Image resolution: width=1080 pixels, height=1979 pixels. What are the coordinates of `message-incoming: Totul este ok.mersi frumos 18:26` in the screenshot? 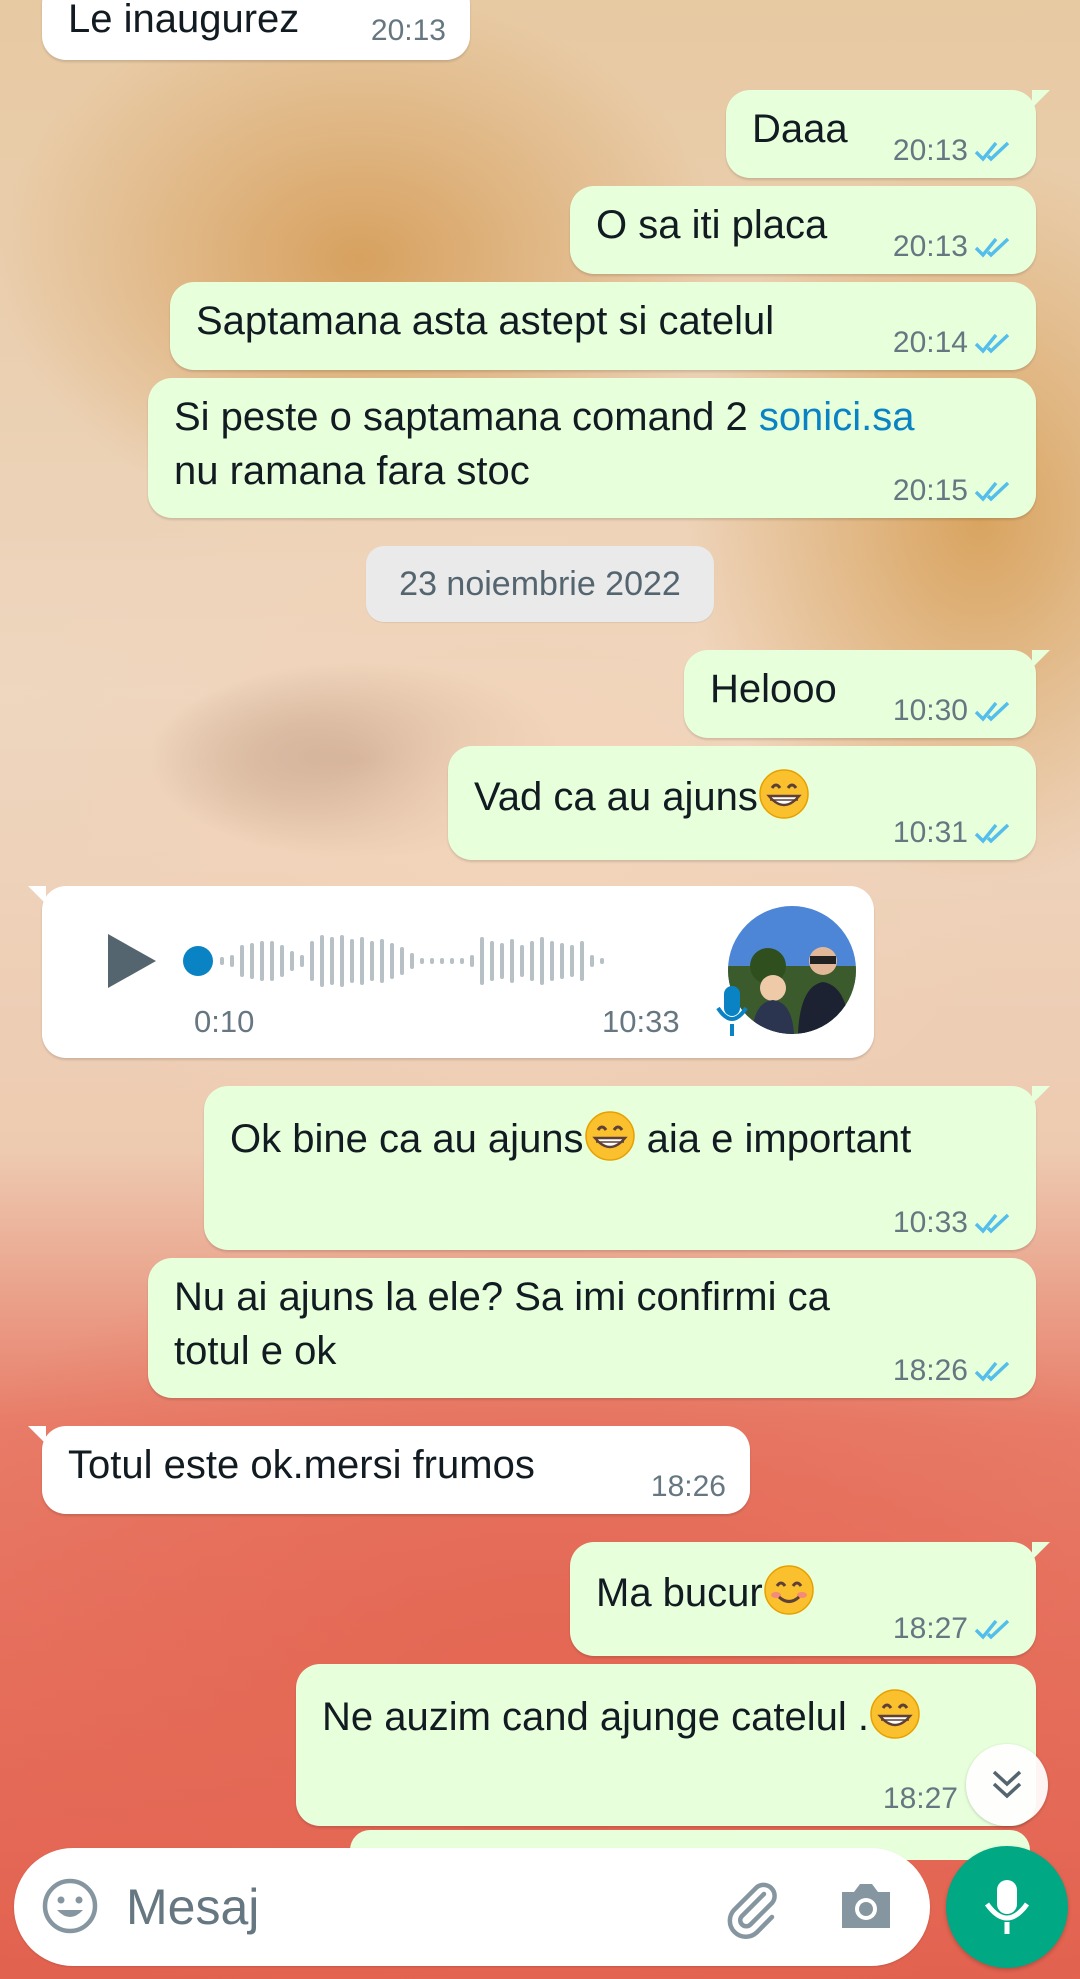 It's located at (389, 1470).